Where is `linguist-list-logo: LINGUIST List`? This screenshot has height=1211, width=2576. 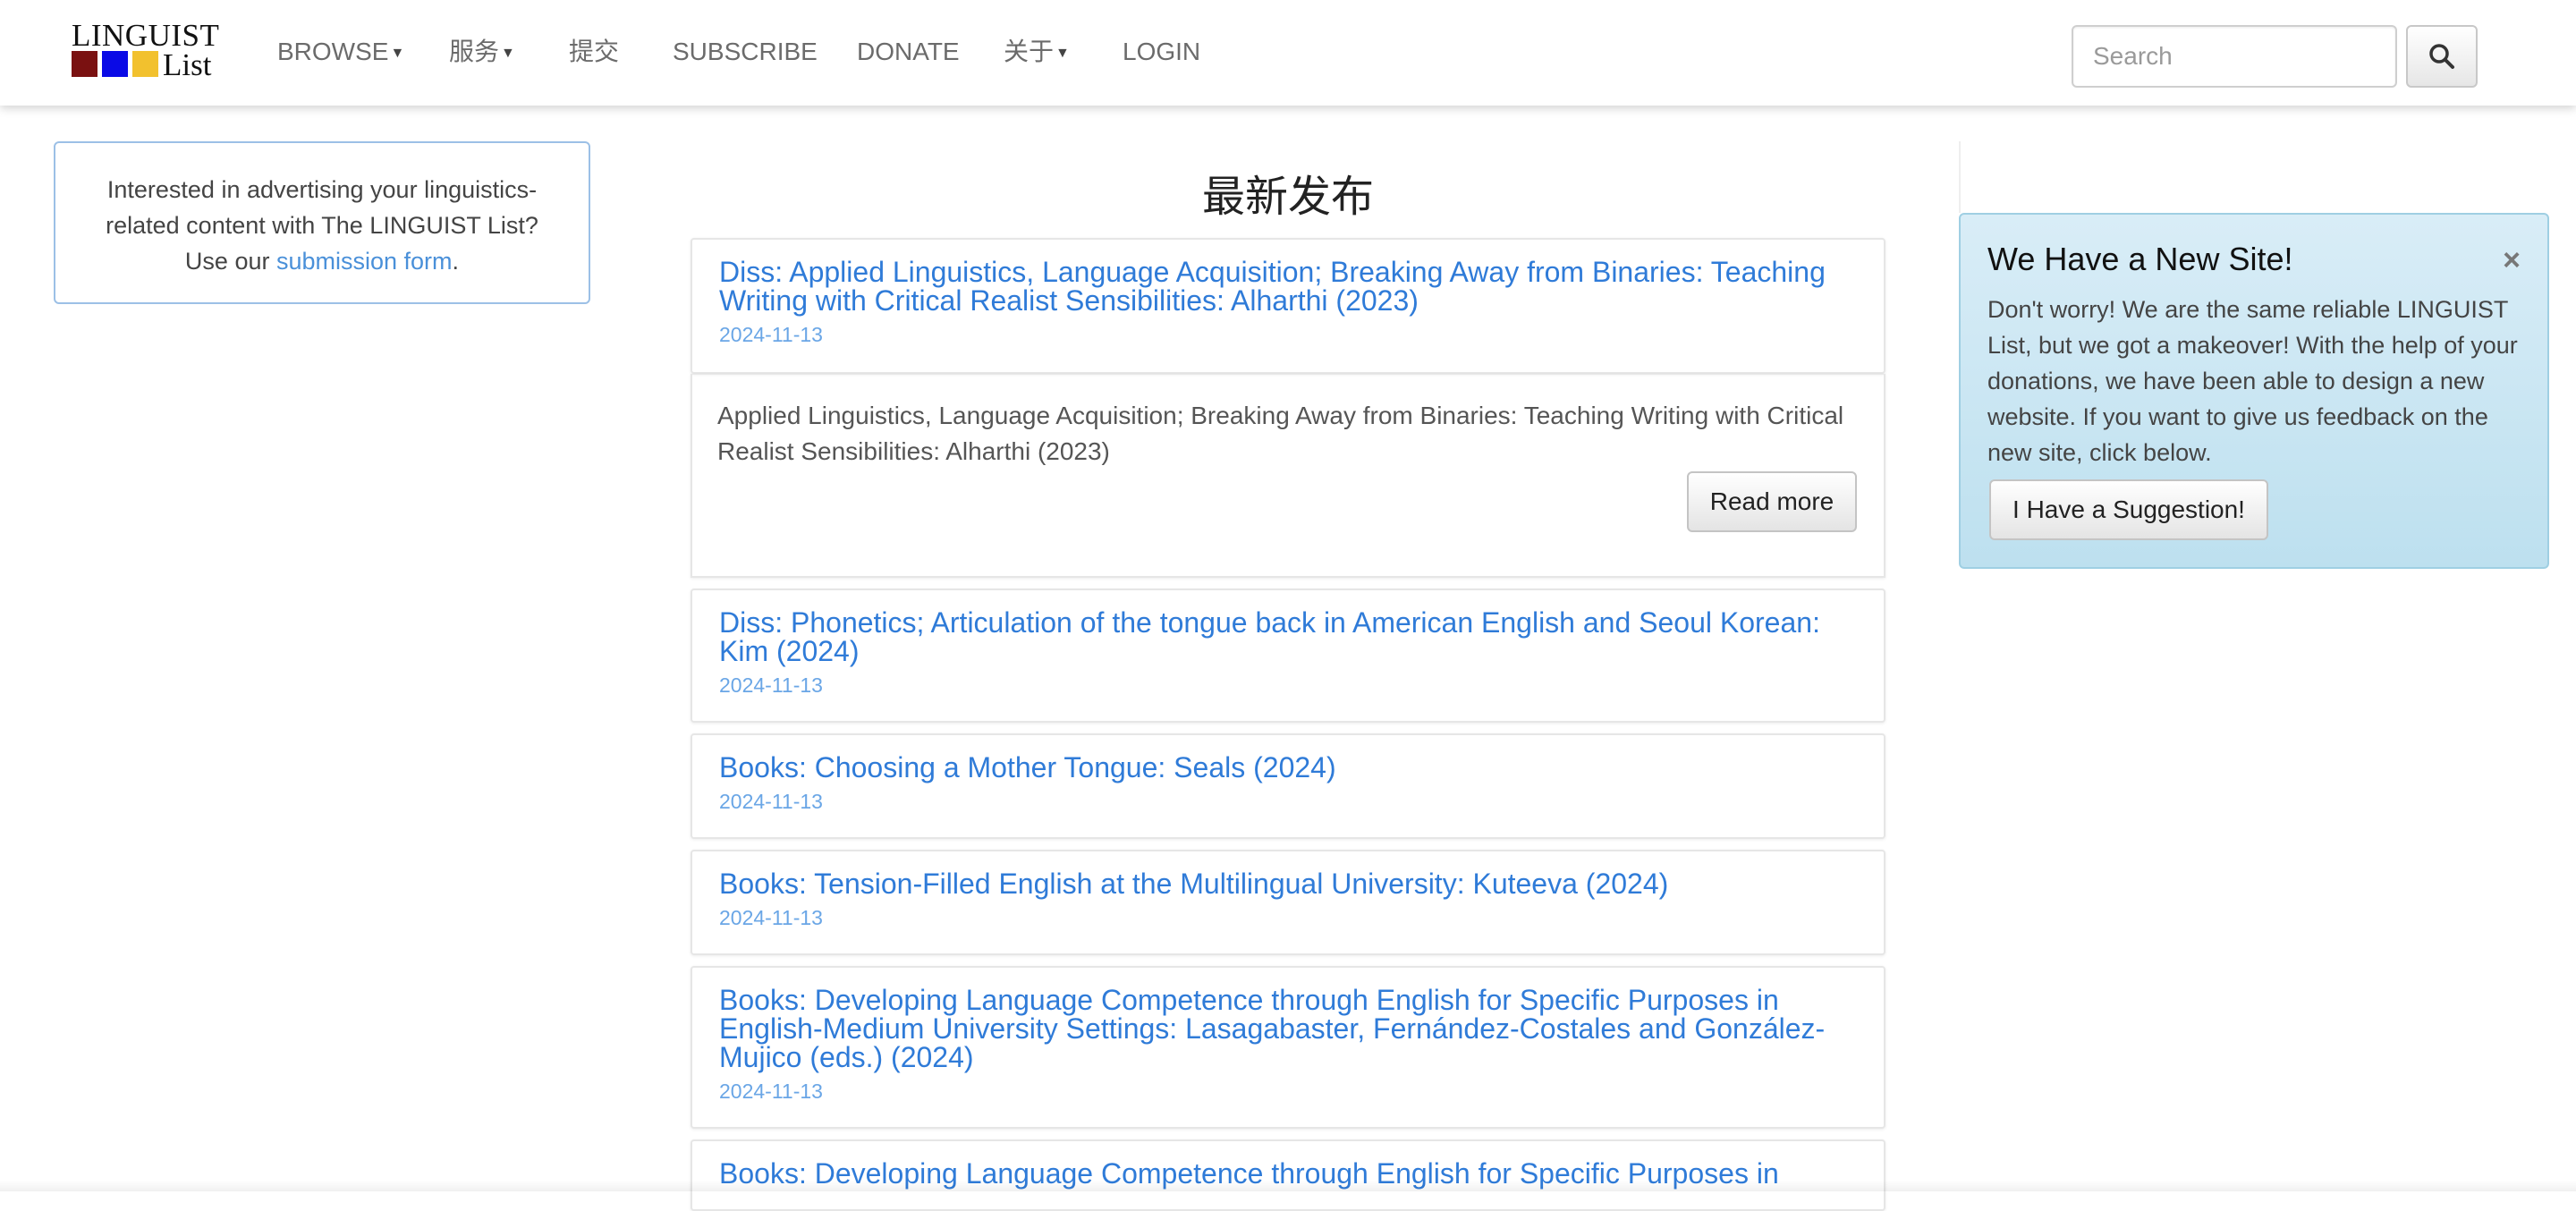
linguist-list-logo: LINGUIST List is located at coordinates (147, 51).